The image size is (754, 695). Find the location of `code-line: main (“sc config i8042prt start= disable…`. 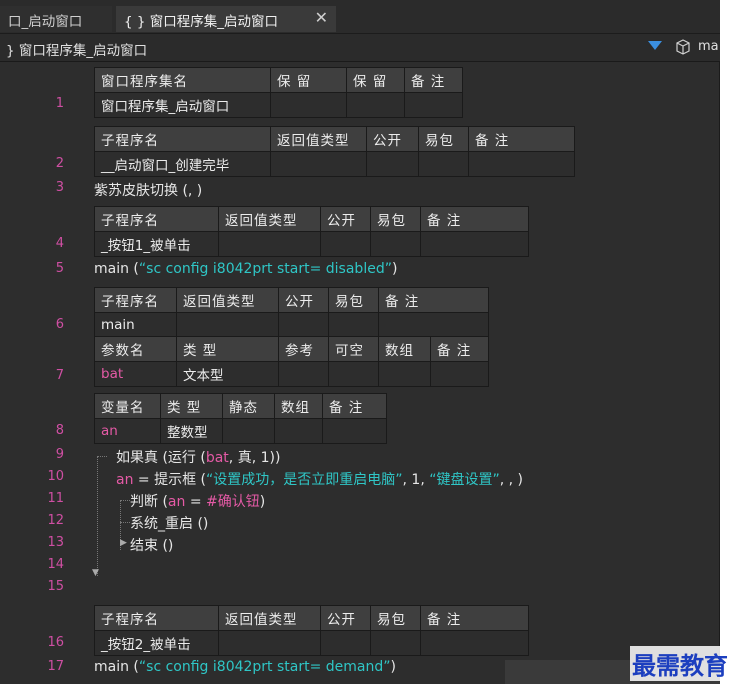

code-line: main (“sc config i8042prt start= disable… is located at coordinates (245, 269).